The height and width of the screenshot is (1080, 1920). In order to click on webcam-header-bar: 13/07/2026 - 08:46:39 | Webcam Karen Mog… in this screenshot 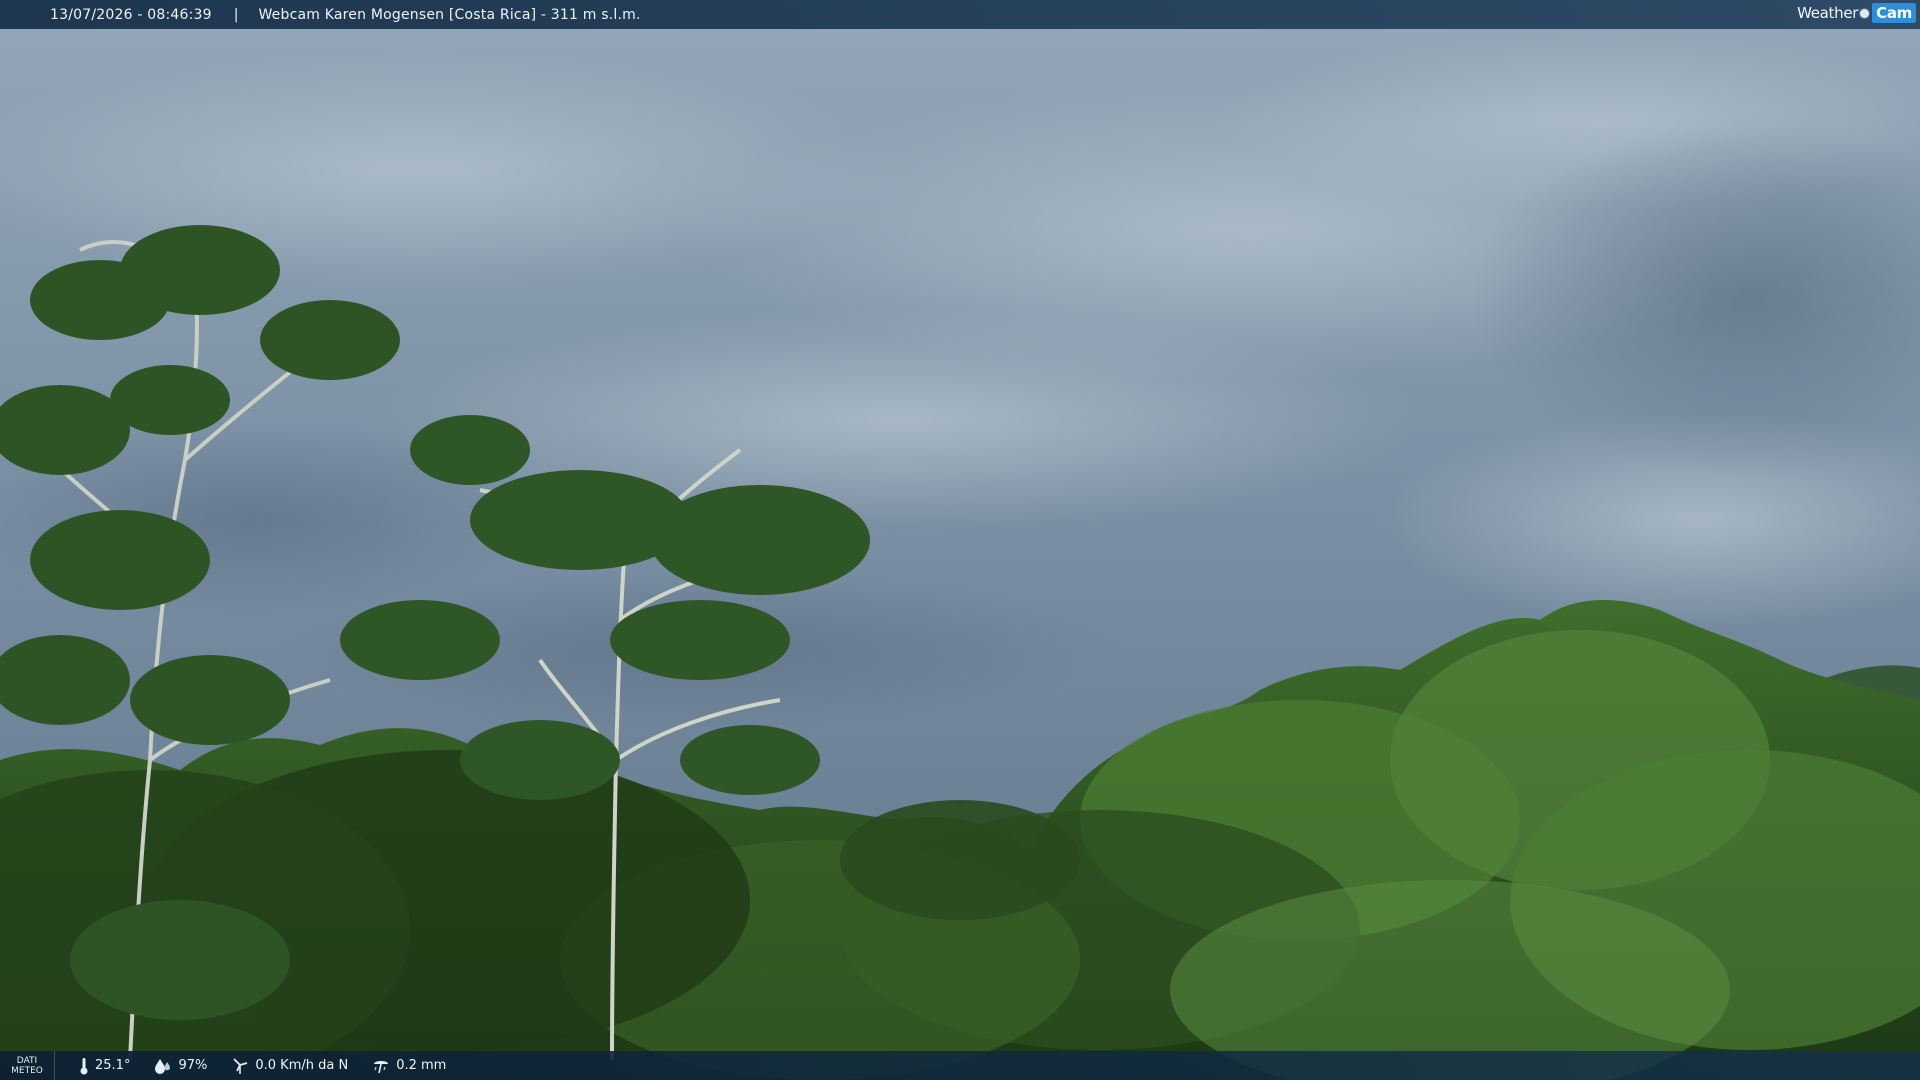, I will do `click(960, 14)`.